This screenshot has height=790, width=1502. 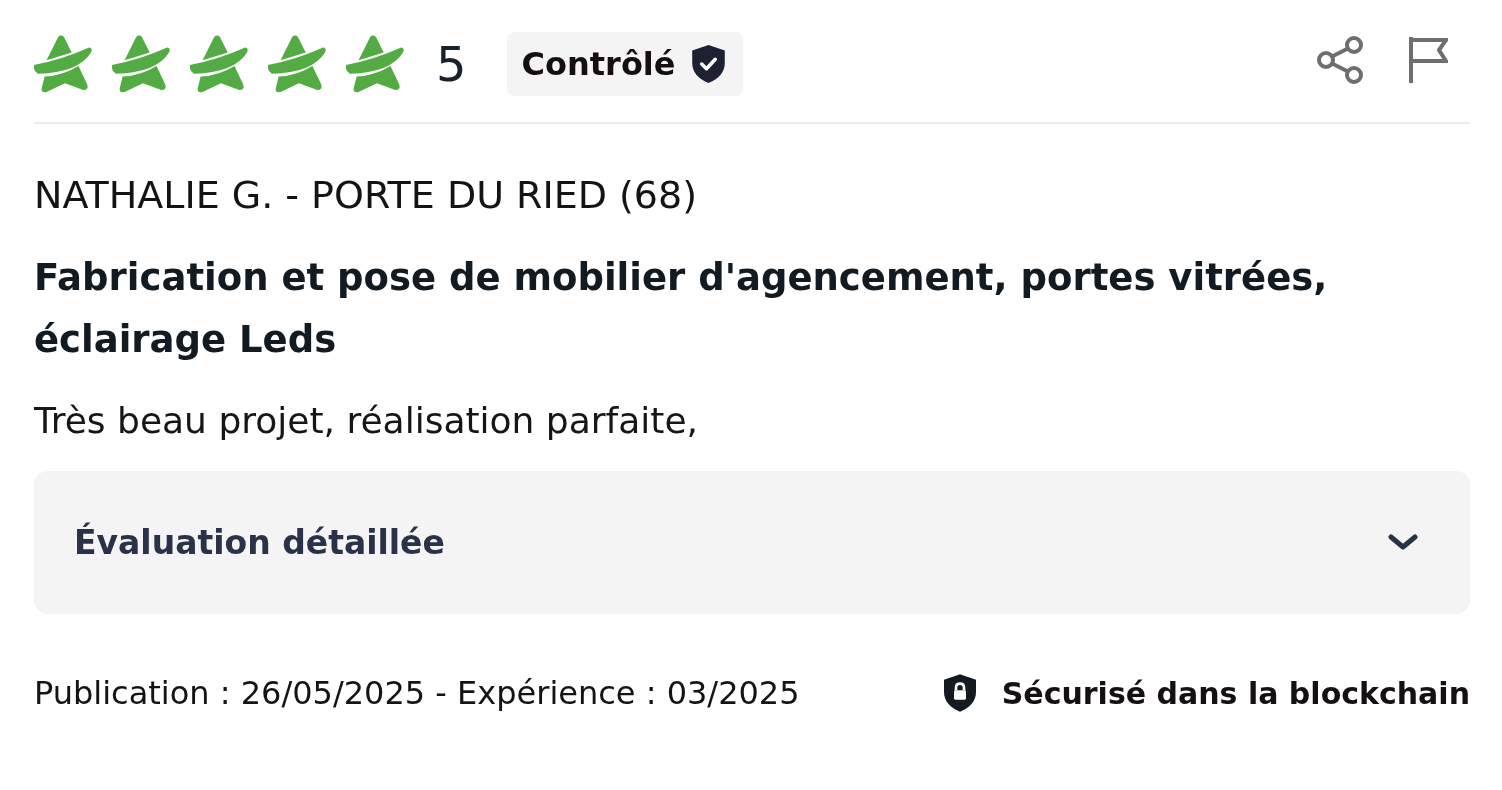 What do you see at coordinates (1340, 60) in the screenshot?
I see `share-icon` at bounding box center [1340, 60].